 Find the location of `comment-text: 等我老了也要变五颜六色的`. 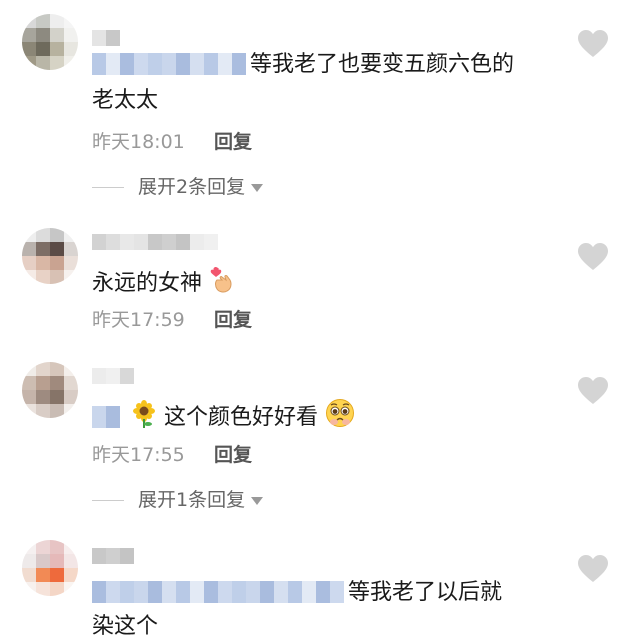

comment-text: 等我老了也要变五颜六色的 is located at coordinates (303, 65).